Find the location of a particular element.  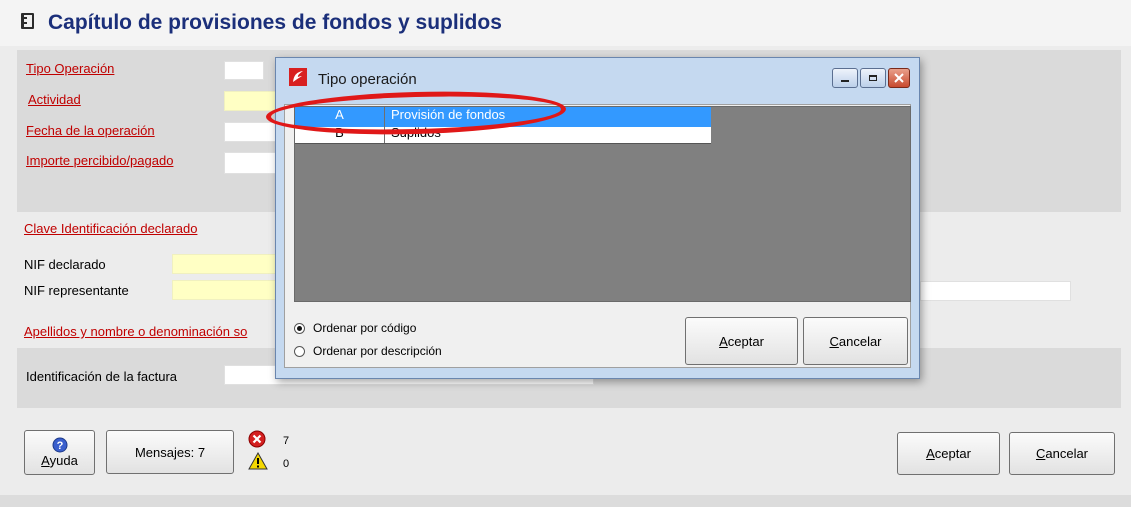

messages-button: Mensajes: 7 is located at coordinates (170, 452).